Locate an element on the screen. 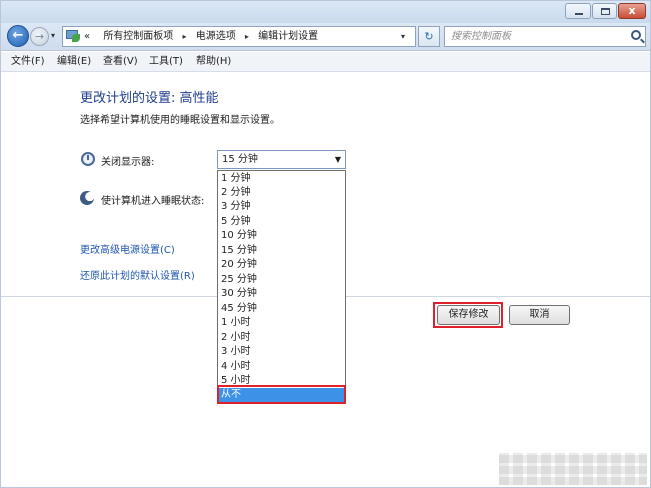 The width and height of the screenshot is (651, 488). breadcrumb-edit-plan-settings: 编辑计划设置 is located at coordinates (288, 36).